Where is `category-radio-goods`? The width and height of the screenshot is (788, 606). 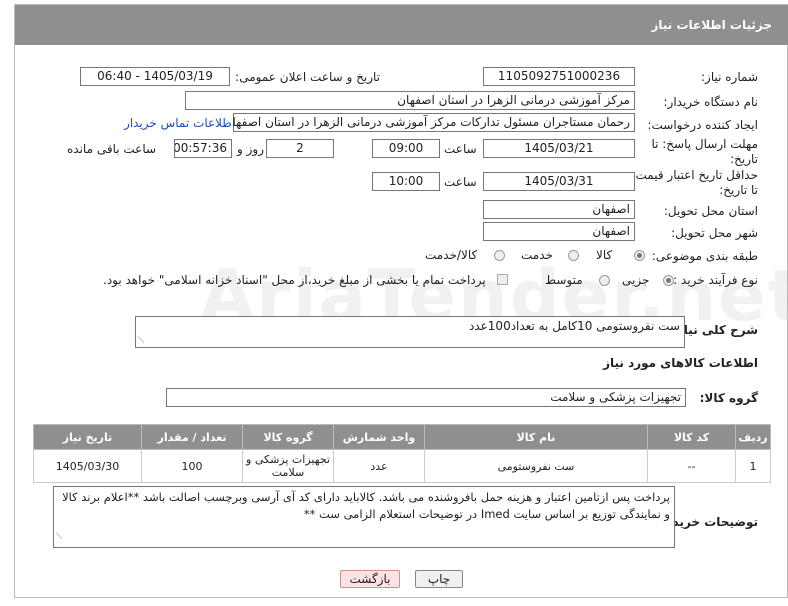 category-radio-goods is located at coordinates (639, 255).